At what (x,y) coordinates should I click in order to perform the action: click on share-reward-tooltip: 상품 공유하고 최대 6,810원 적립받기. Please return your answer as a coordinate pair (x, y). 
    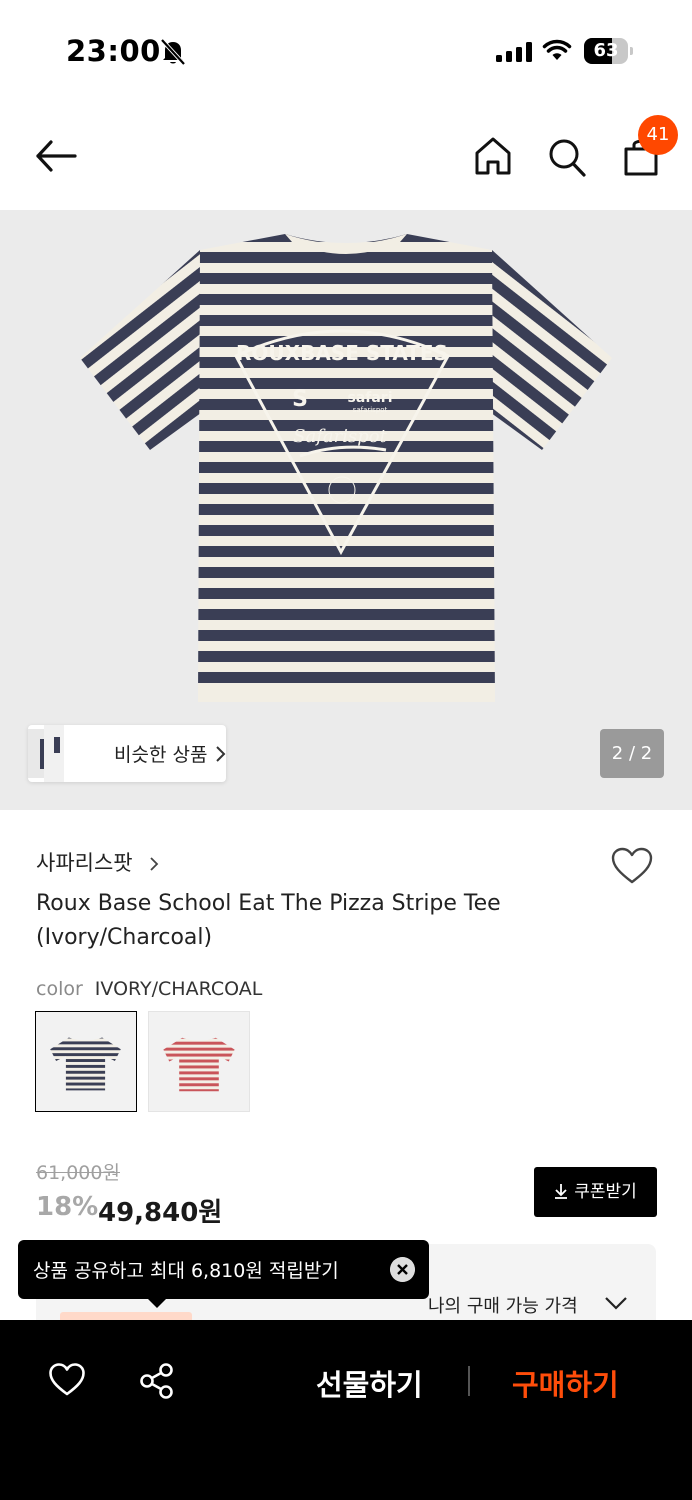
    Looking at the image, I should click on (223, 1274).